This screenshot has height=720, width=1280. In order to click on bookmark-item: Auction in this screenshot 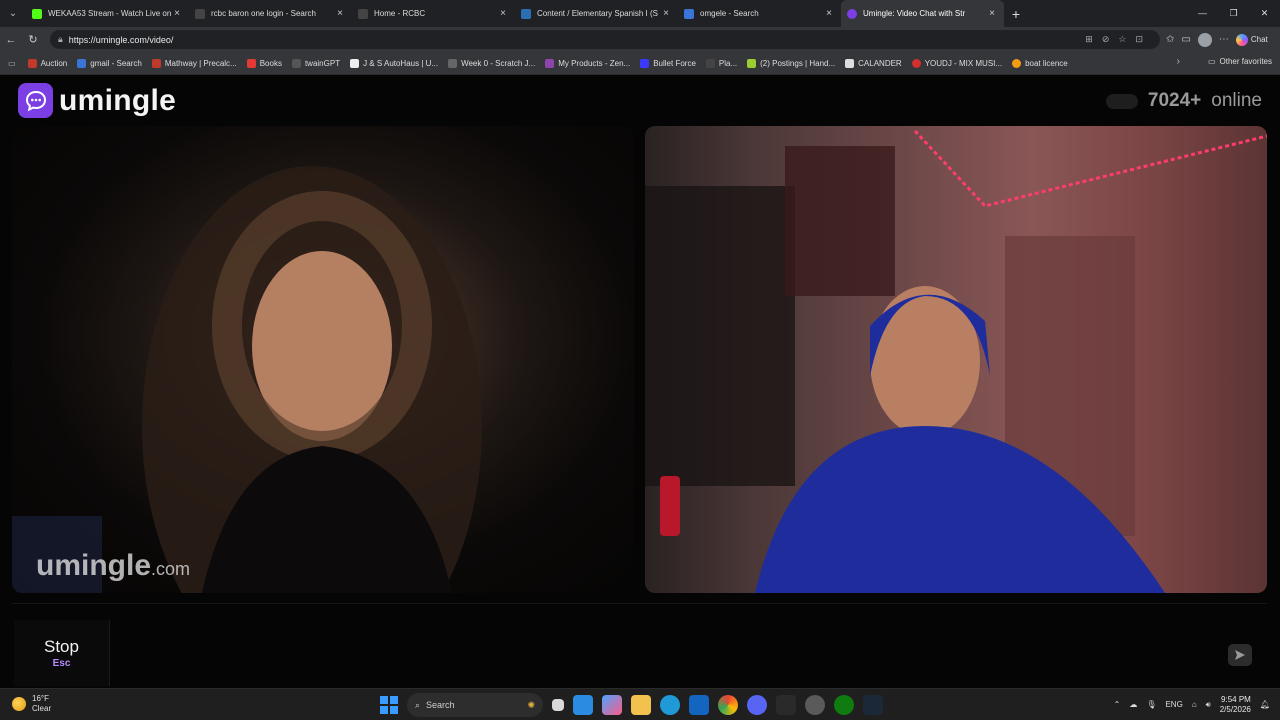, I will do `click(47, 63)`.